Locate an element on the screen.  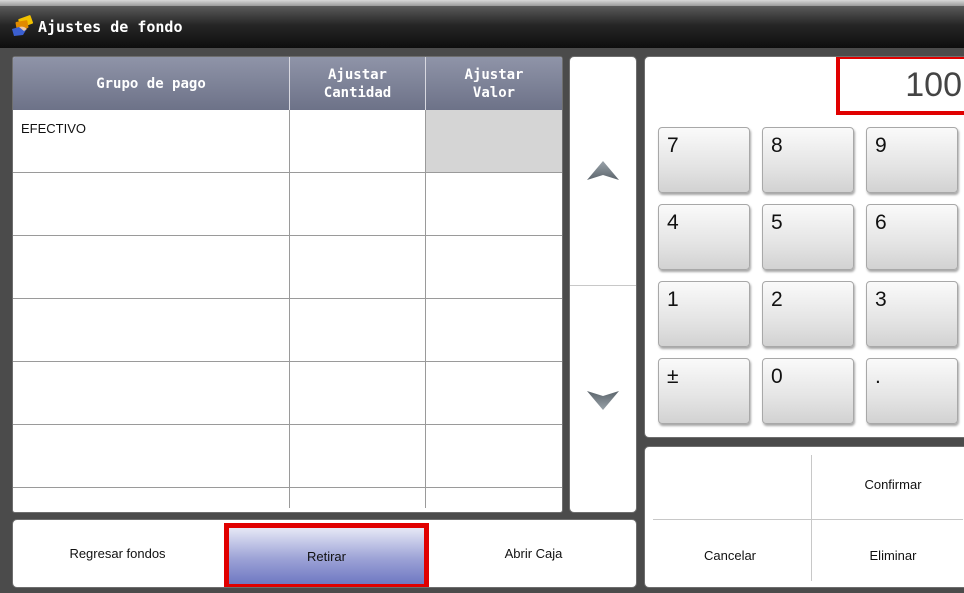
scroll-down-button is located at coordinates (603, 399).